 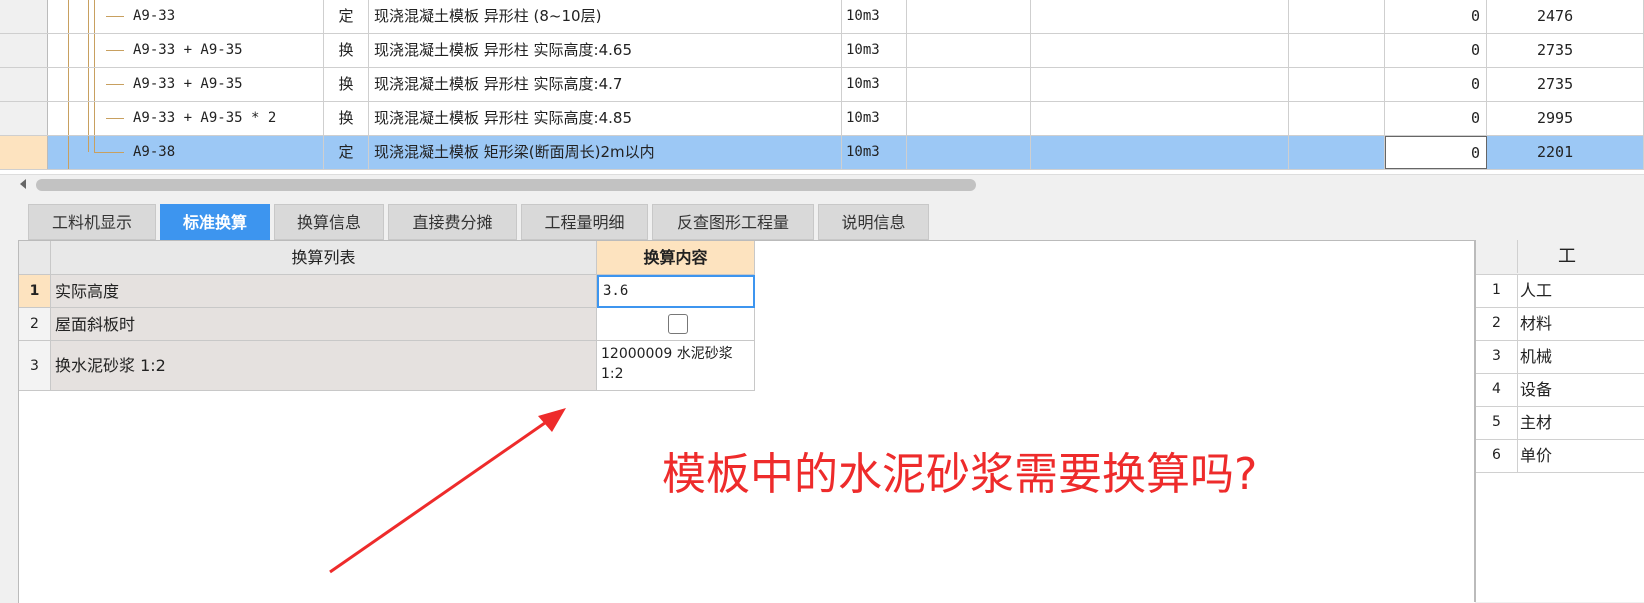 I want to click on actual-height-input: 3.6, so click(x=676, y=291).